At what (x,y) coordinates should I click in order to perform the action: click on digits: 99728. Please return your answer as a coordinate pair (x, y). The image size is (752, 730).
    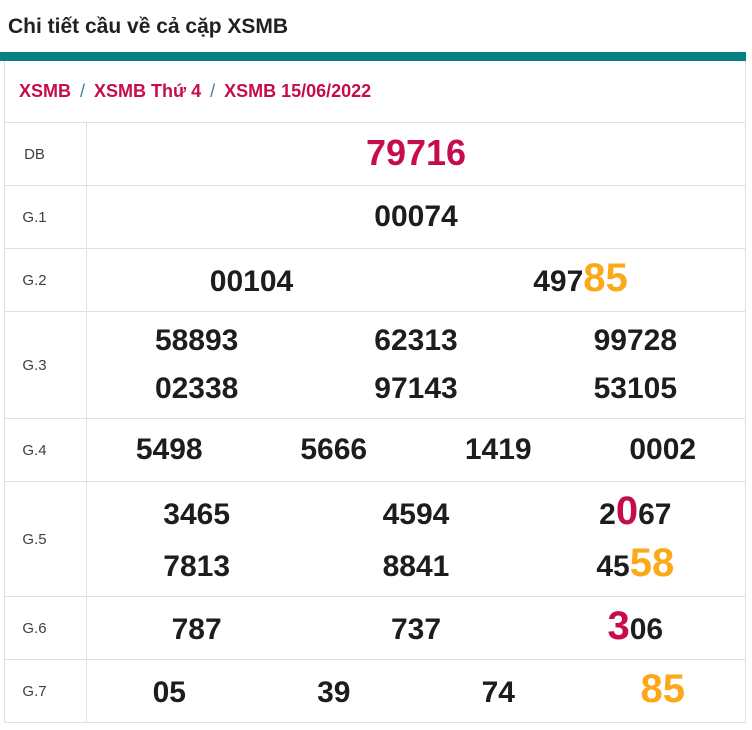
    Looking at the image, I should click on (635, 340).